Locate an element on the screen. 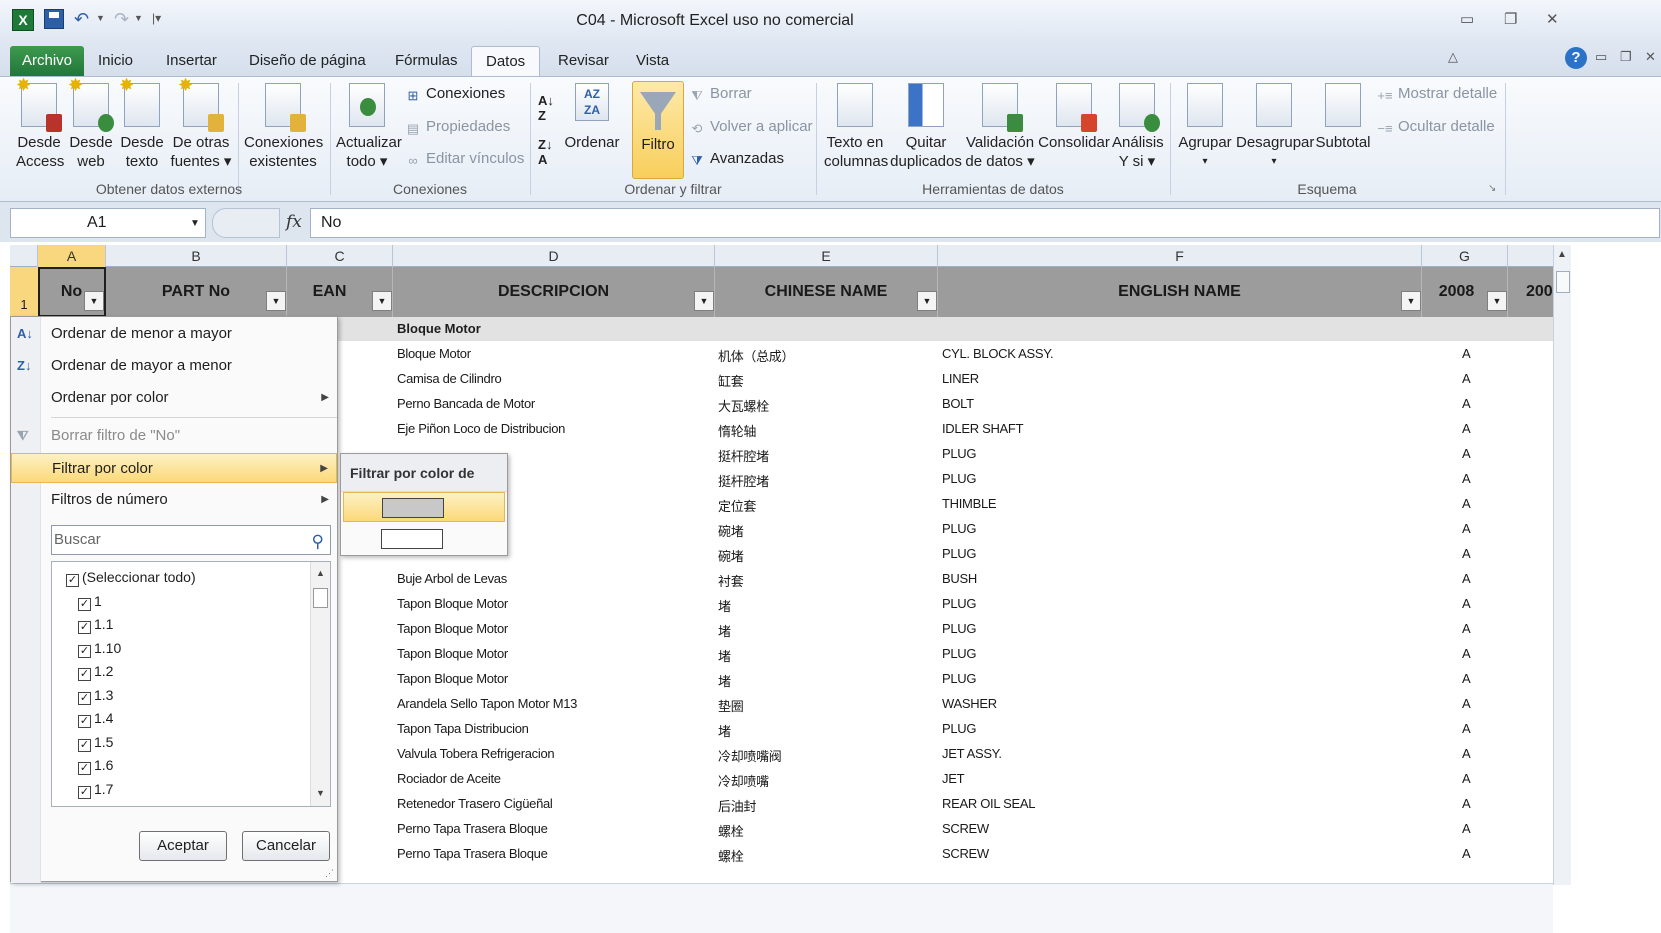 The image size is (1661, 933). filter-dropdown-chinese-name-icon: ▼ is located at coordinates (927, 301).